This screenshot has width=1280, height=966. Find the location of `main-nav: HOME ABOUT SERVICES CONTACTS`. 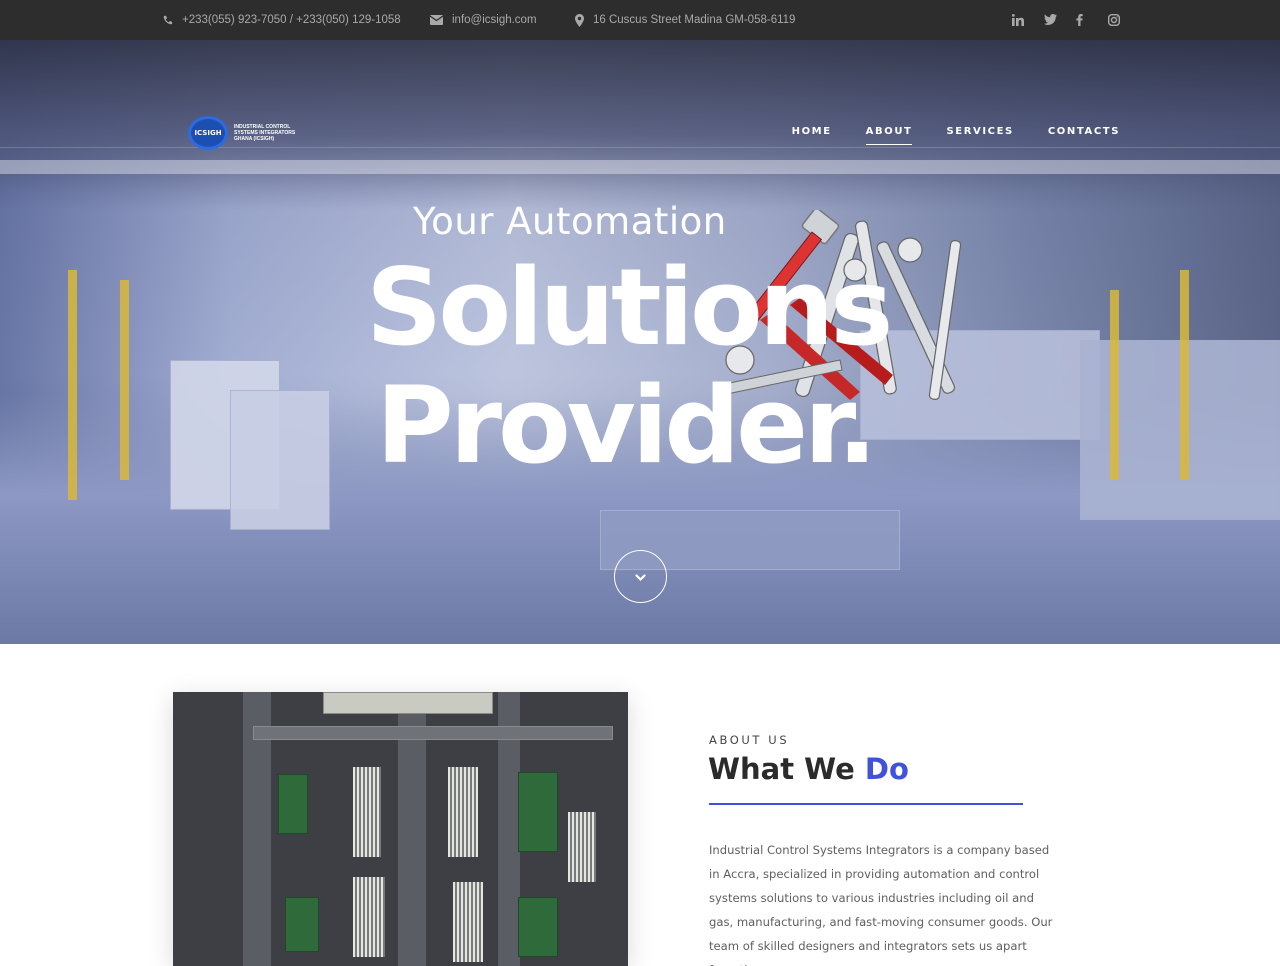

main-nav: HOME ABOUT SERVICES CONTACTS is located at coordinates (956, 135).